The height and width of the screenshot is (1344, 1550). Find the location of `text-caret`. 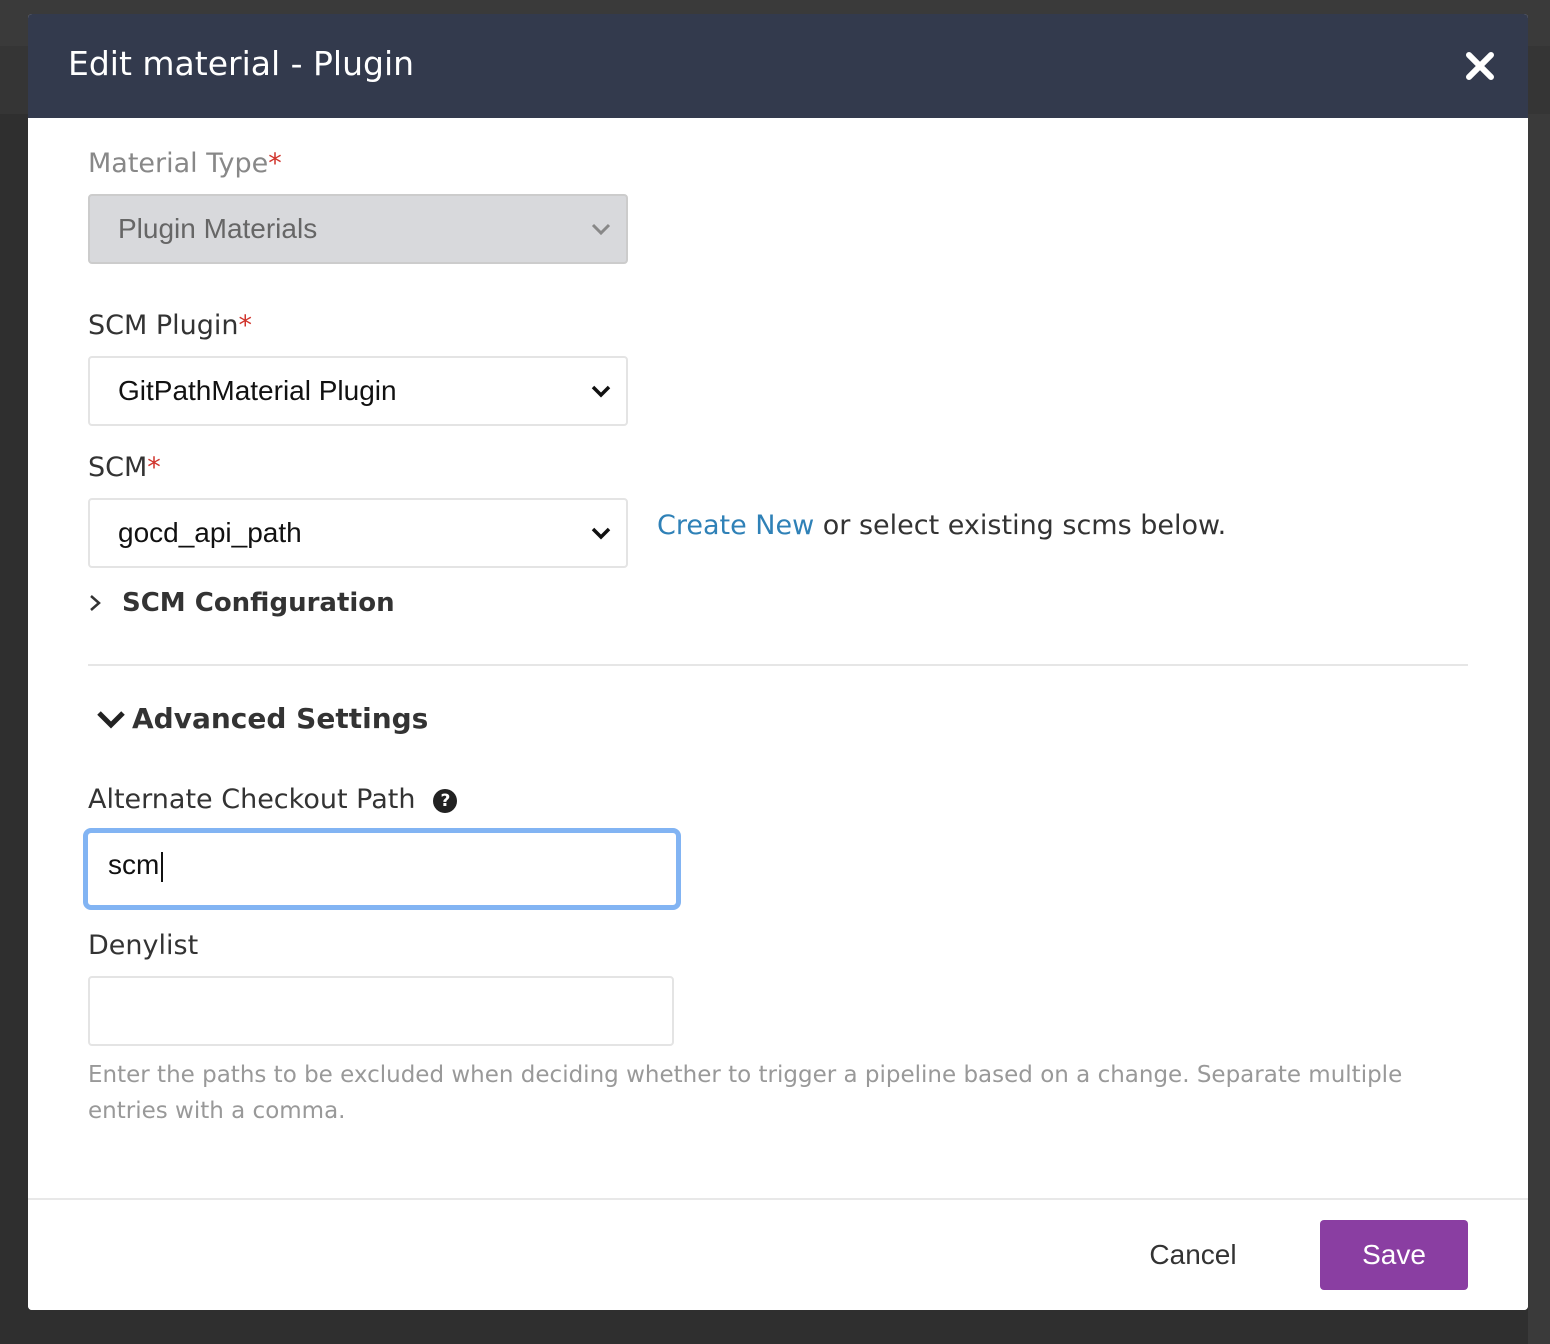

text-caret is located at coordinates (162, 866).